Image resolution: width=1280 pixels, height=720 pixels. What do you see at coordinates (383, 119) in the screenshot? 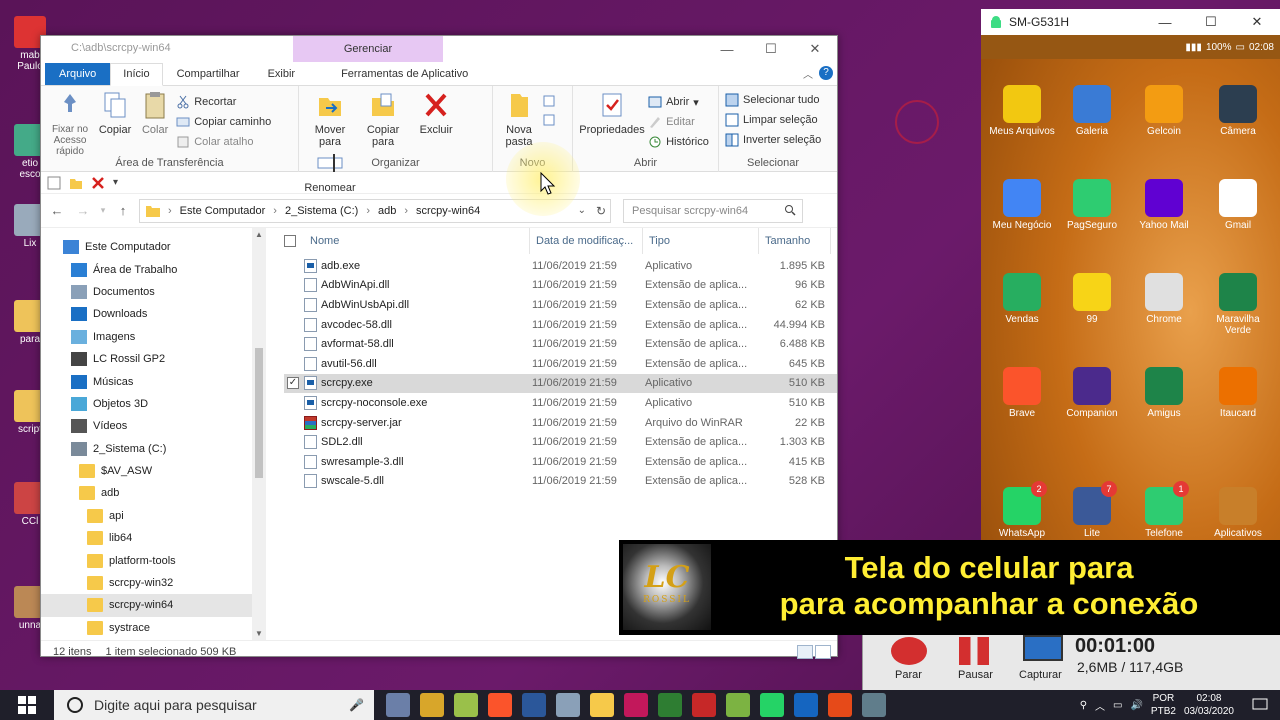
I see `copy-to-button: Copiar para` at bounding box center [383, 119].